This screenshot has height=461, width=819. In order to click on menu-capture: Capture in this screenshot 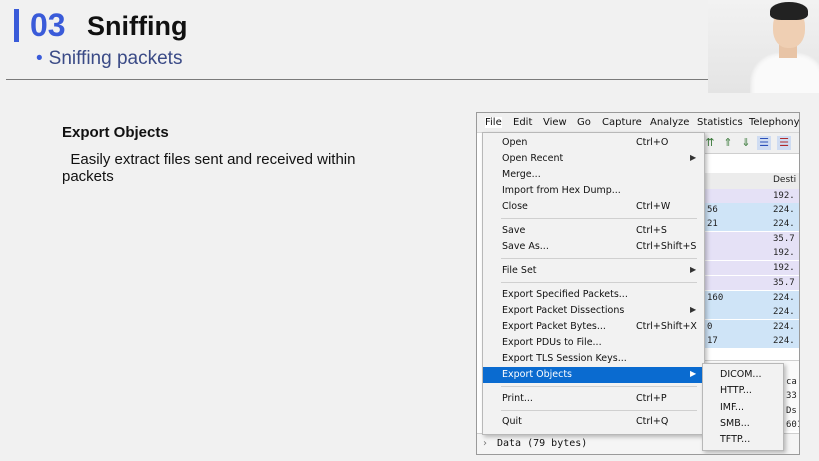, I will do `click(622, 122)`.